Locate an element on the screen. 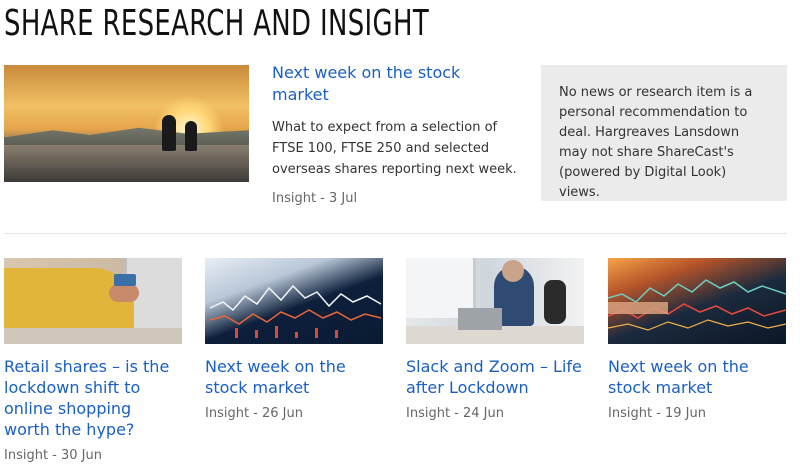  stock-chart-tablet-image is located at coordinates (294, 301).